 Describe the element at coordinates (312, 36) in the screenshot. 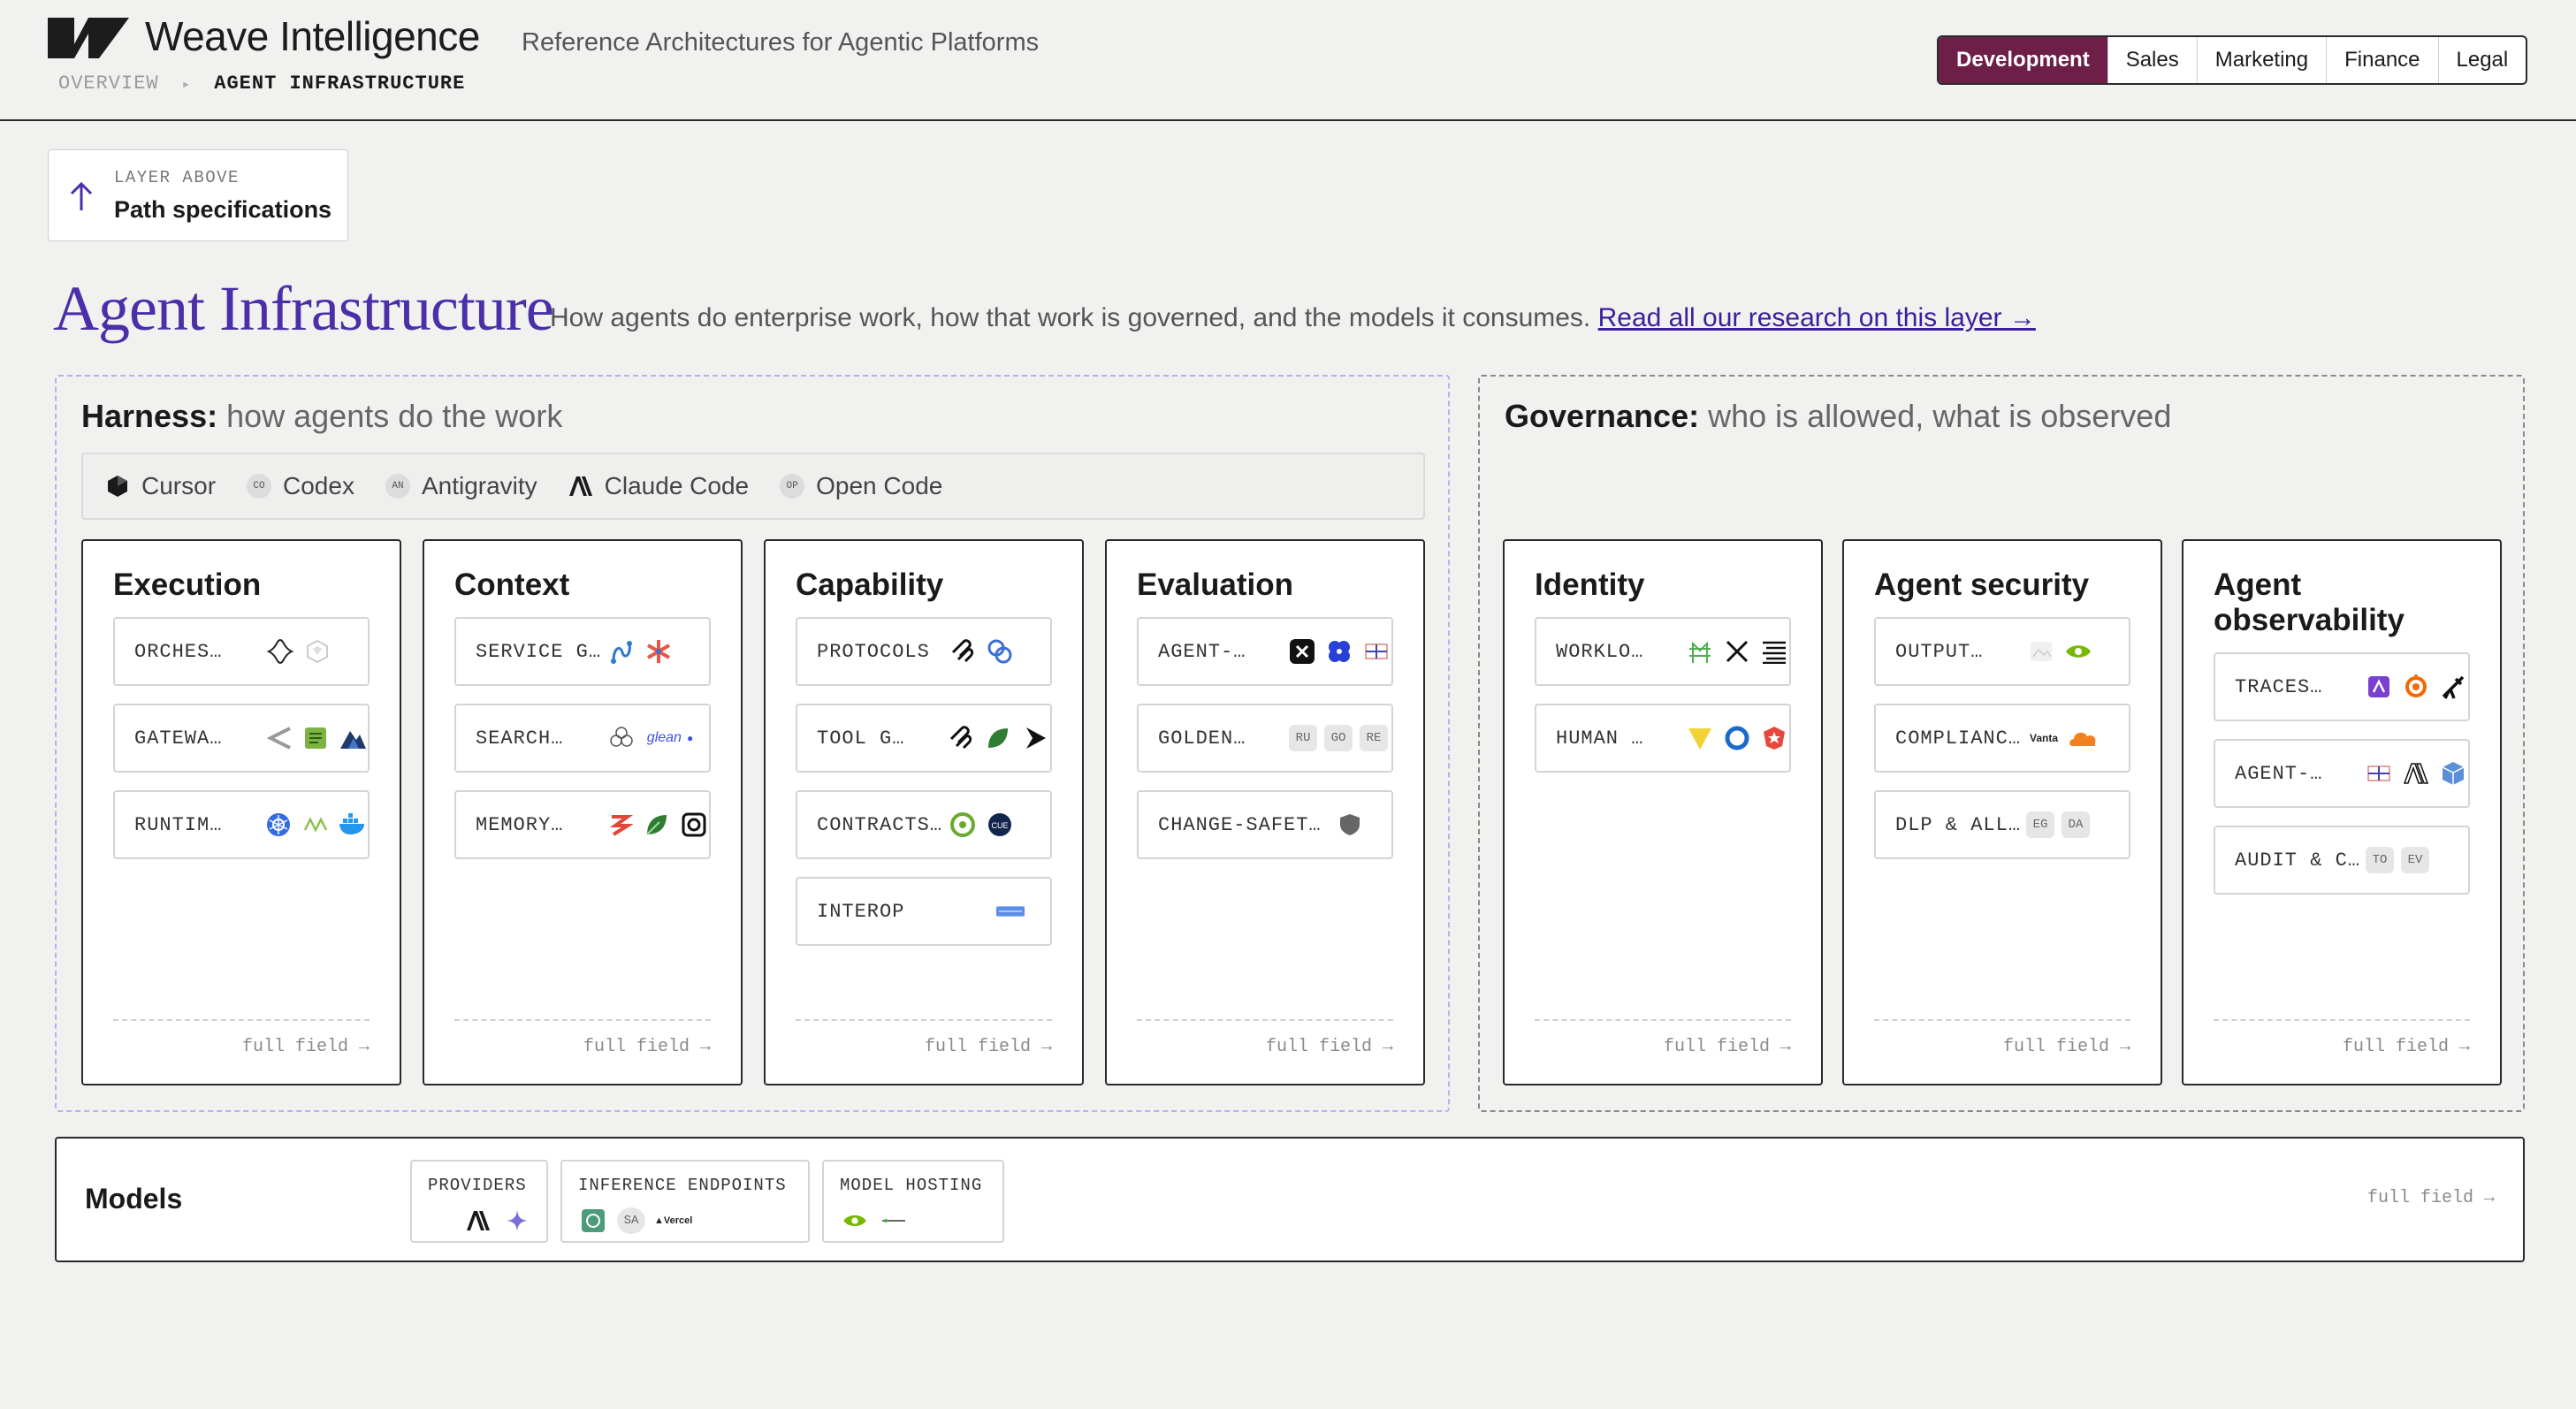

I see `brand-name: Weave Intelligence` at that location.